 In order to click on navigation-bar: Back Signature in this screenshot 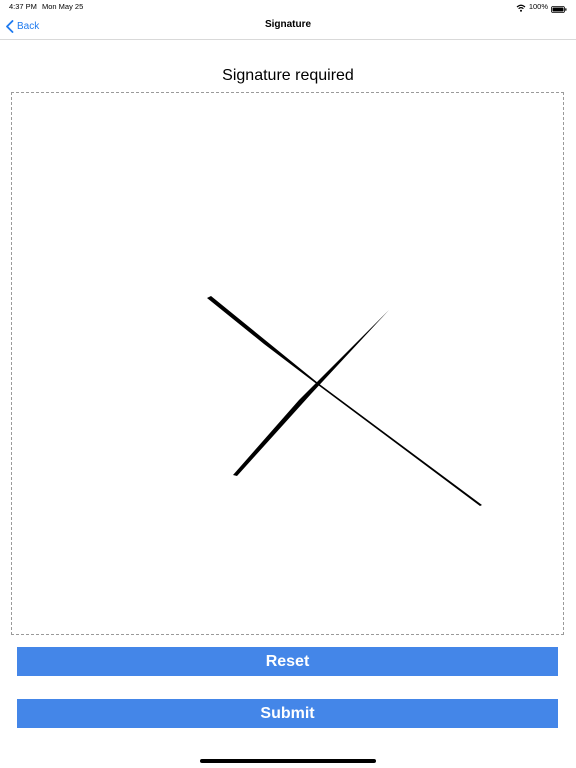, I will do `click(288, 27)`.